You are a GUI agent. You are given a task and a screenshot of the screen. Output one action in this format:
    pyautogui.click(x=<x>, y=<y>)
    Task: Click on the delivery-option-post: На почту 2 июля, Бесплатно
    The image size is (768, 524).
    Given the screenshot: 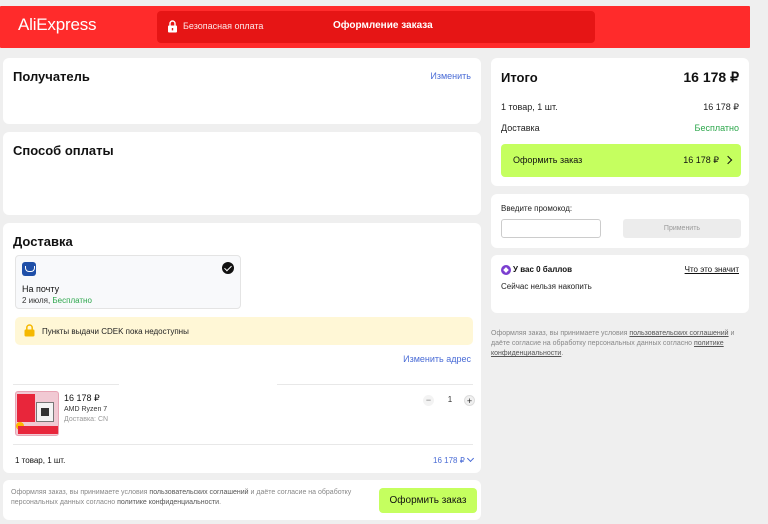 What is the action you would take?
    pyautogui.click(x=128, y=282)
    